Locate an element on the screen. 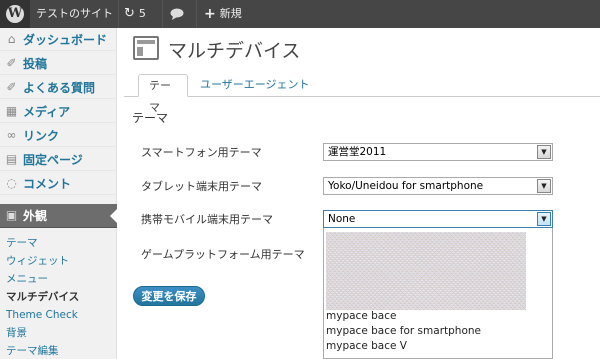 The width and height of the screenshot is (600, 359). mobile-theme-label: 携帯モバイル端末用テーマ is located at coordinates (207, 219).